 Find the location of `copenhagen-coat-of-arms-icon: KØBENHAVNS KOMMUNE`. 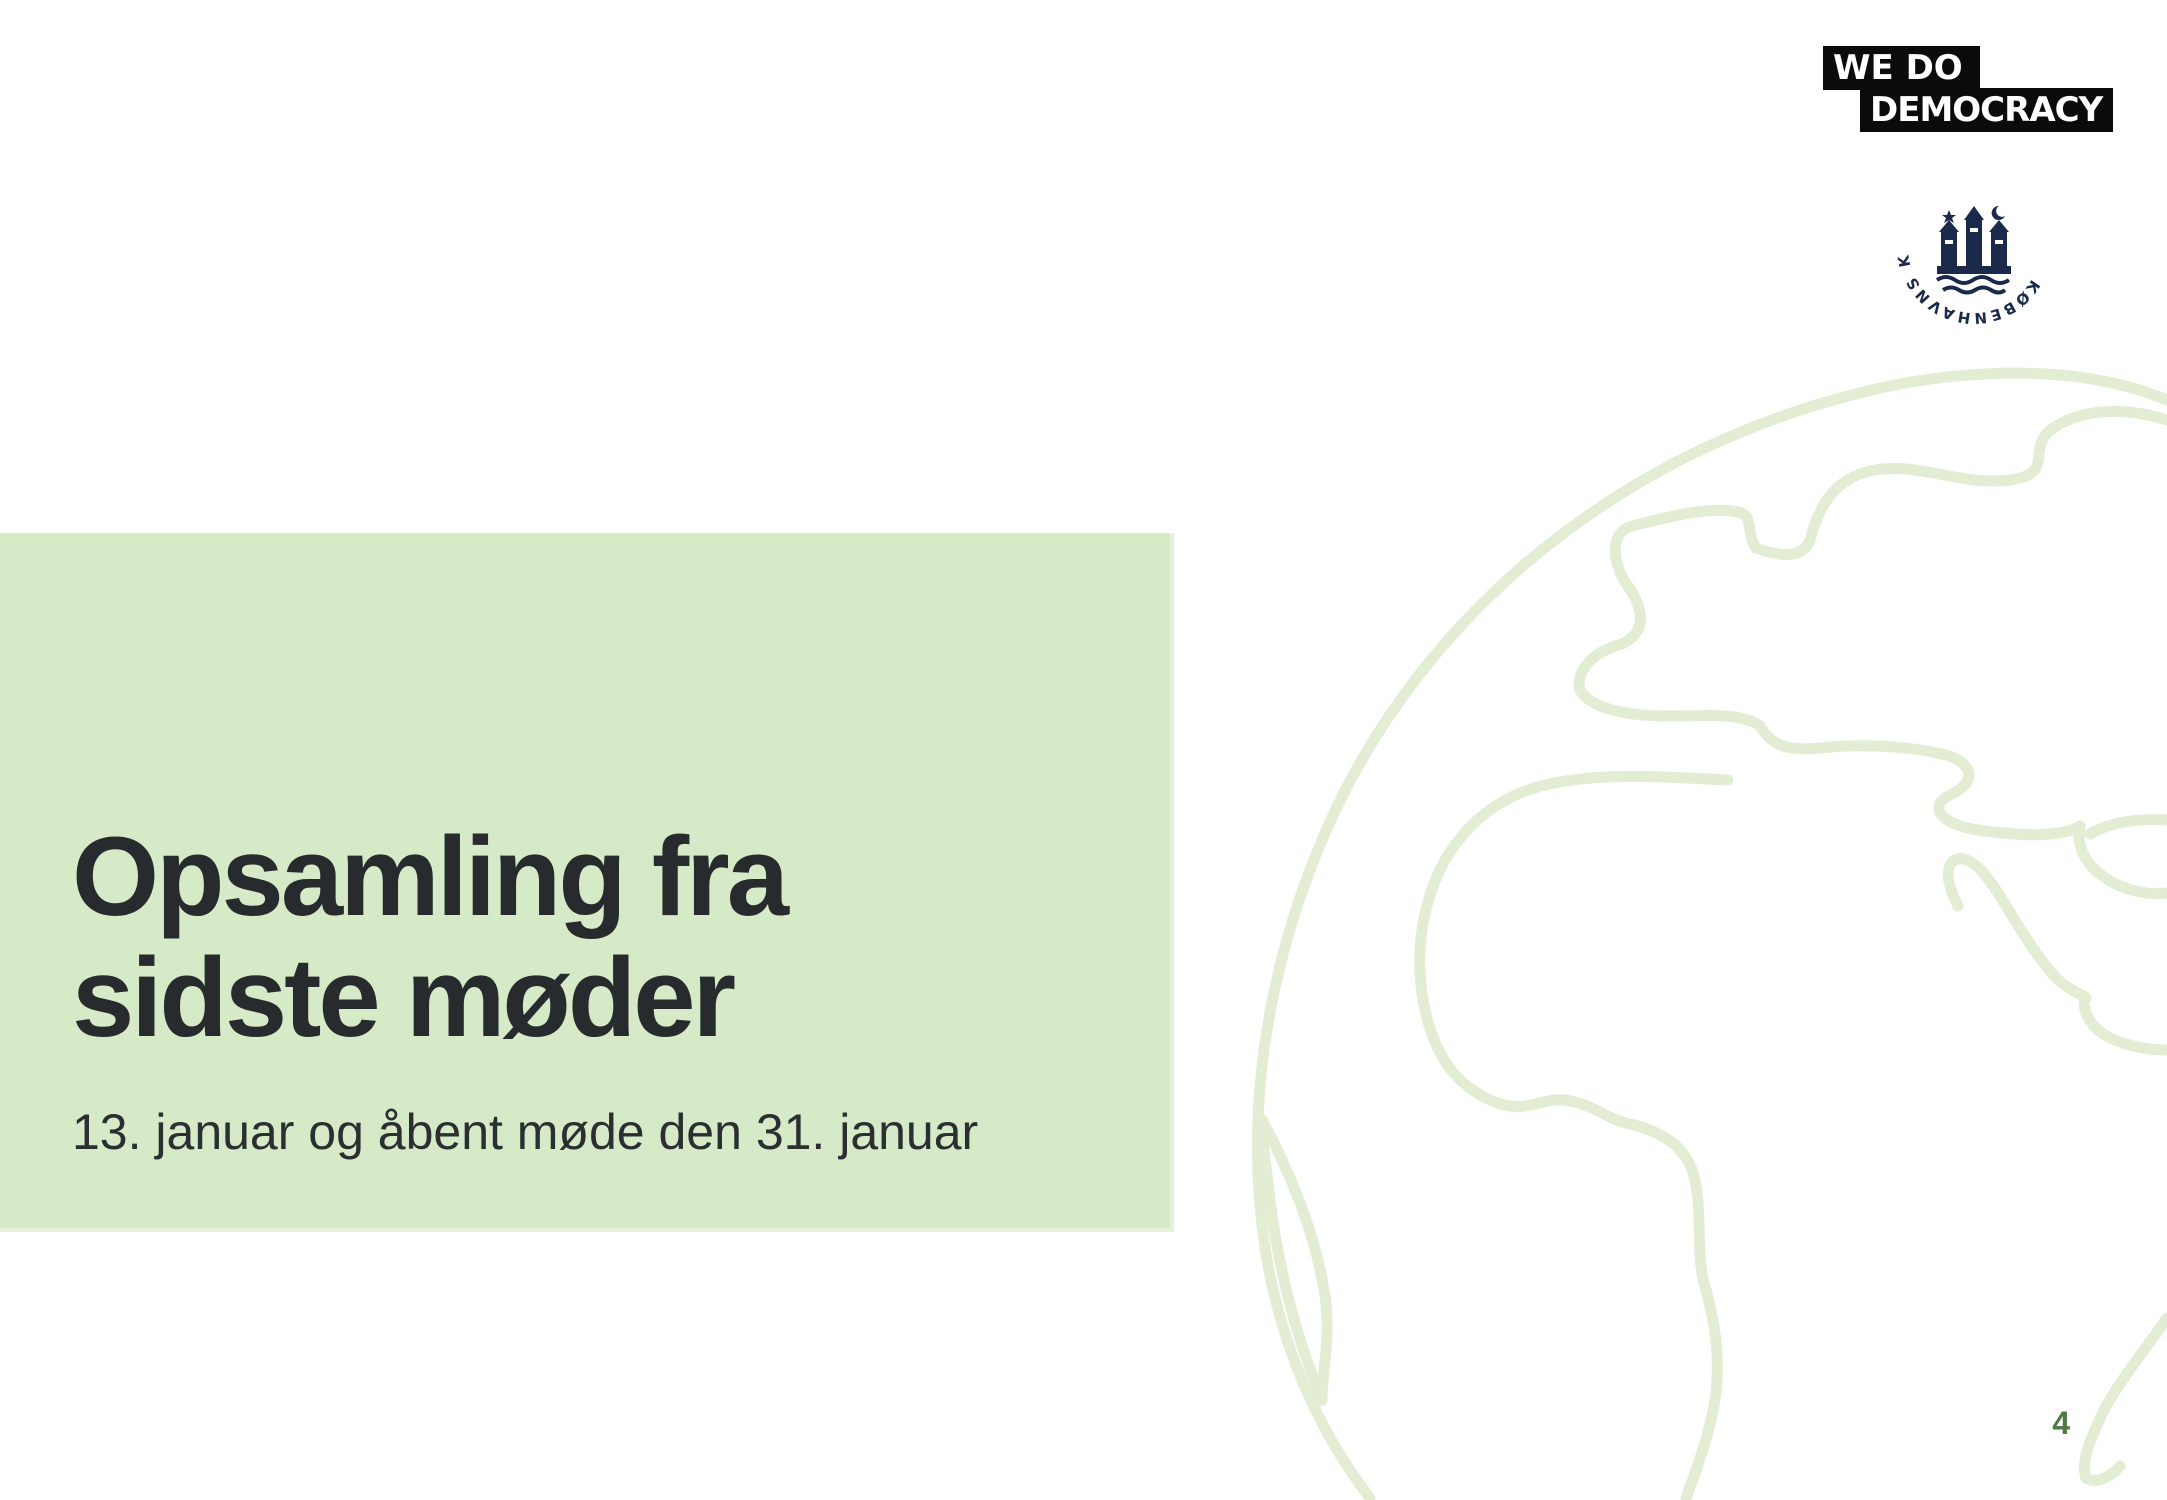

copenhagen-coat-of-arms-icon: KØBENHAVNS KOMMUNE is located at coordinates (1967, 246).